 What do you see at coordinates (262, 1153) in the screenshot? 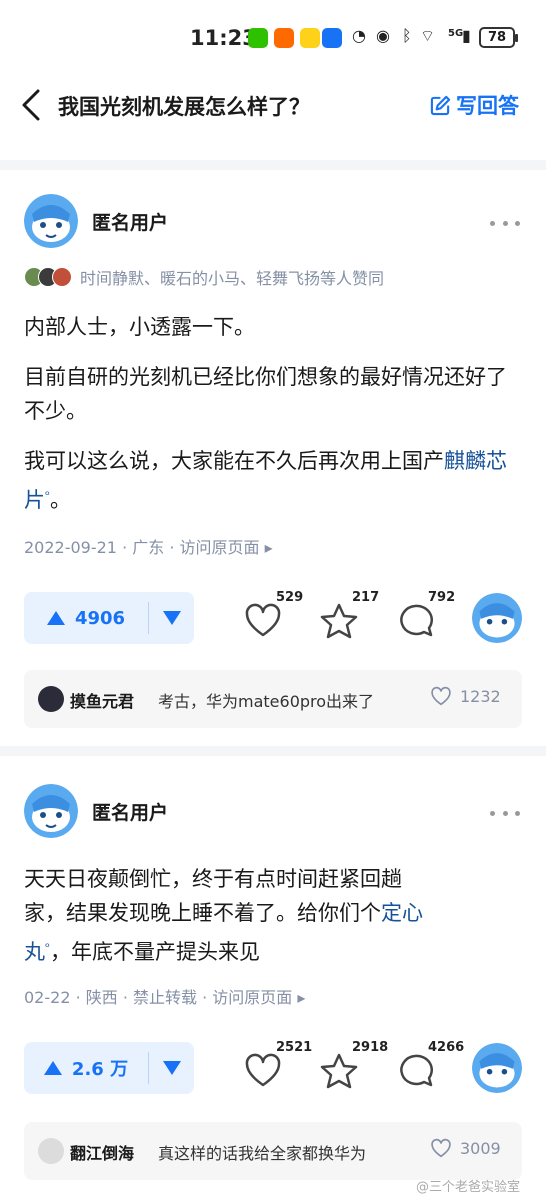
I see `comment-text: 真这样的话我给全家都换华为` at bounding box center [262, 1153].